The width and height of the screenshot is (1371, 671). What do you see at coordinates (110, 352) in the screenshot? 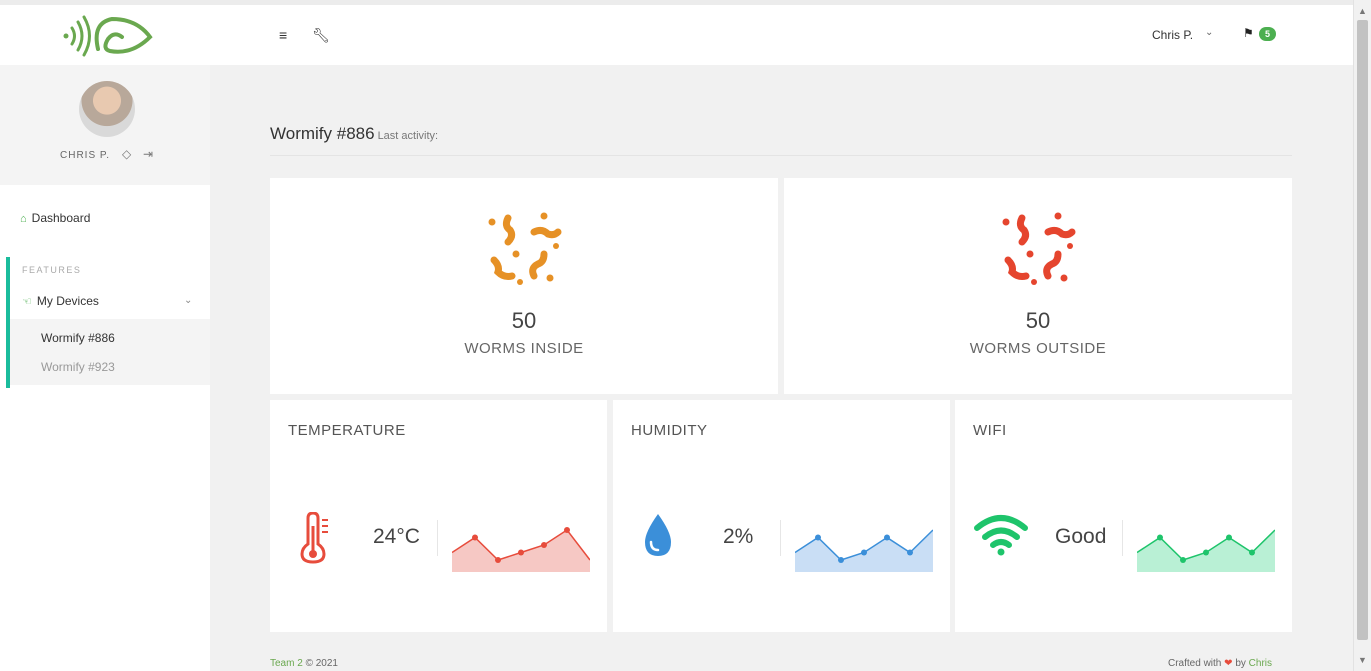
I see `devices-submenu: Wormify #886 Wormify #923` at bounding box center [110, 352].